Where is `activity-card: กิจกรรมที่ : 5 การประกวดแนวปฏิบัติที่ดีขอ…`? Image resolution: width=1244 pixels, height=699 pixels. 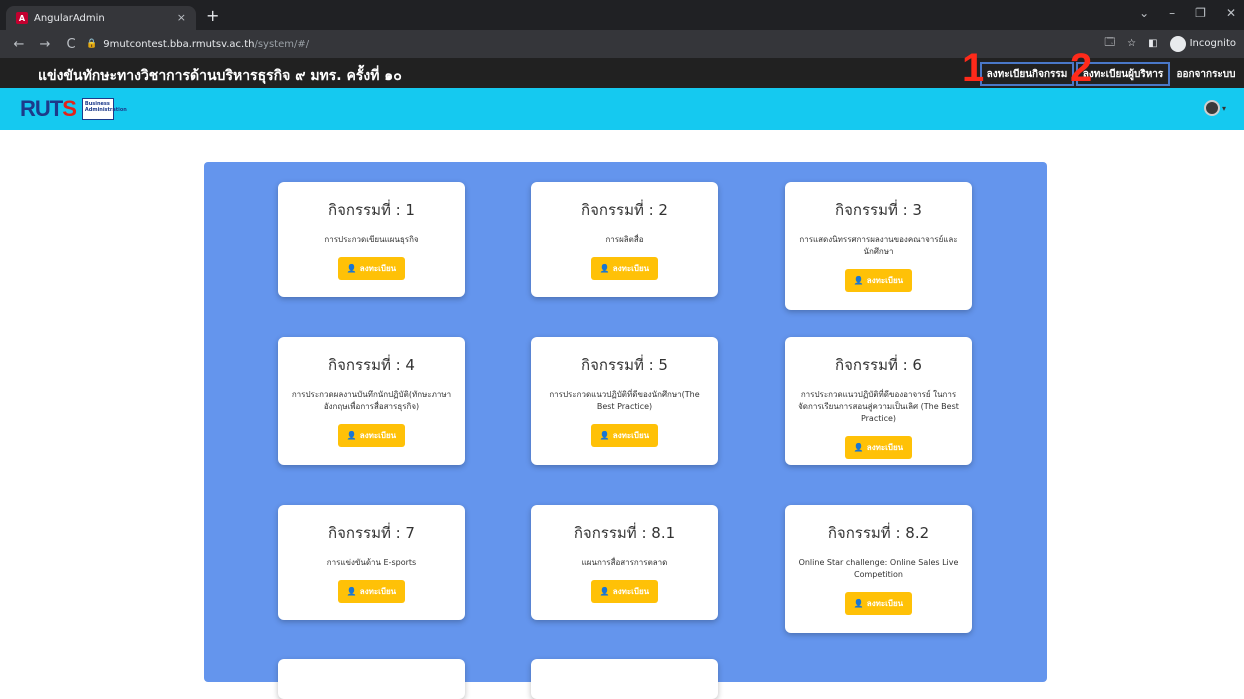 activity-card: กิจกรรมที่ : 5 การประกวดแนวปฏิบัติที่ดีขอ… is located at coordinates (624, 401).